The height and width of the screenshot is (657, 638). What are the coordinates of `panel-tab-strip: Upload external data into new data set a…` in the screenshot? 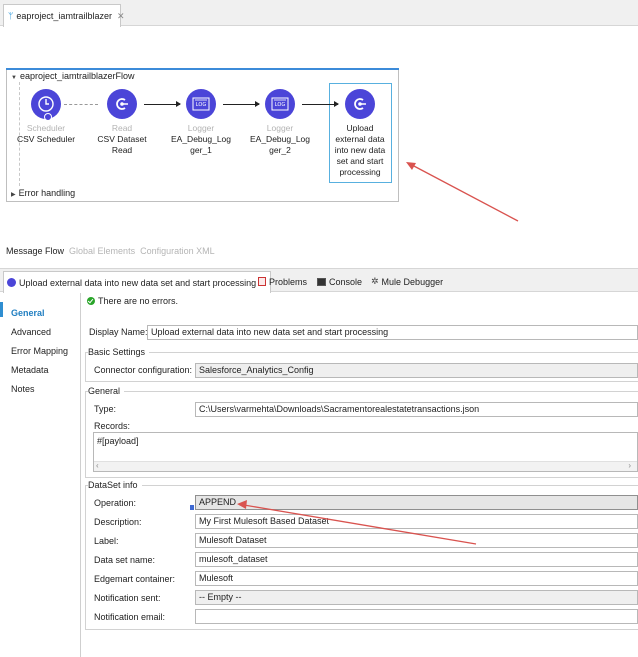 It's located at (319, 280).